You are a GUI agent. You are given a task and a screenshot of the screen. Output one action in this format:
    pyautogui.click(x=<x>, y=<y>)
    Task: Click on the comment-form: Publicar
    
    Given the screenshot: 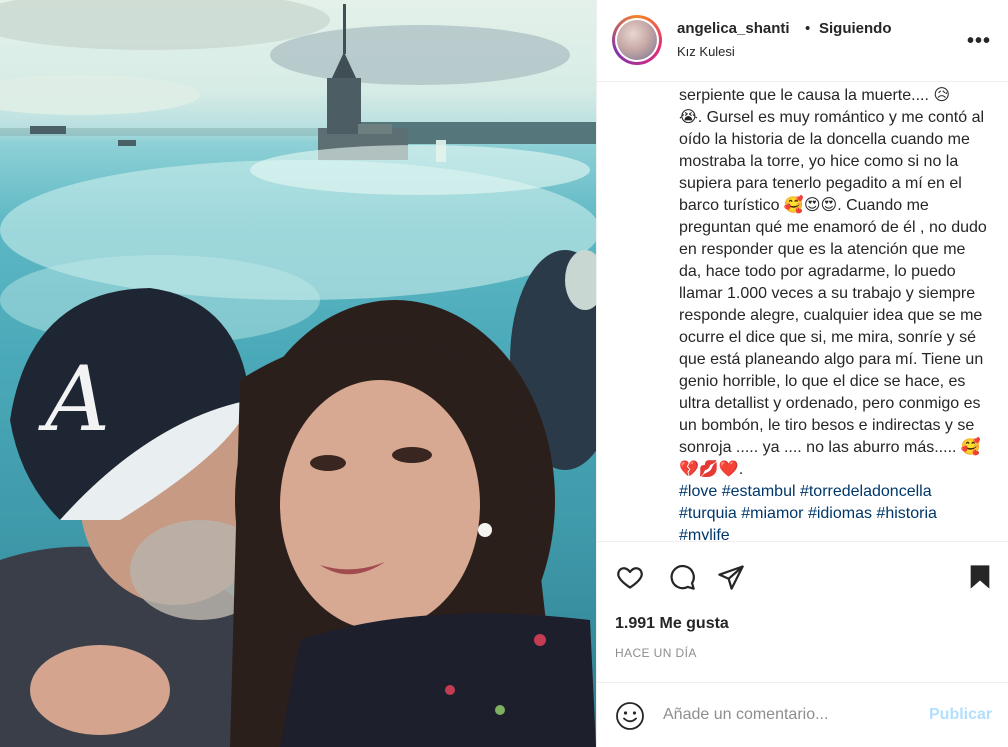 What is the action you would take?
    pyautogui.click(x=802, y=714)
    